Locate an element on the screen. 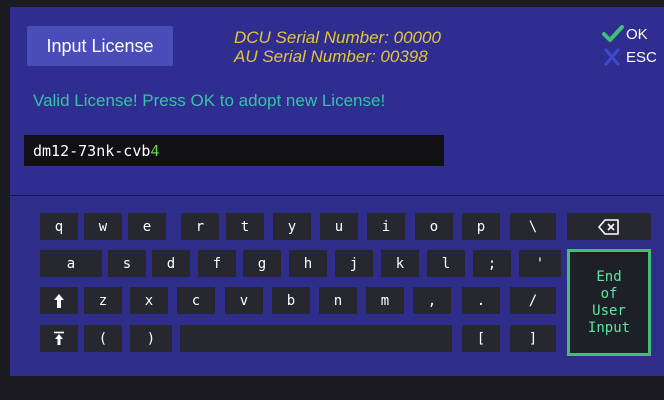  end-of-user-input-key: End of User Input is located at coordinates (609, 302).